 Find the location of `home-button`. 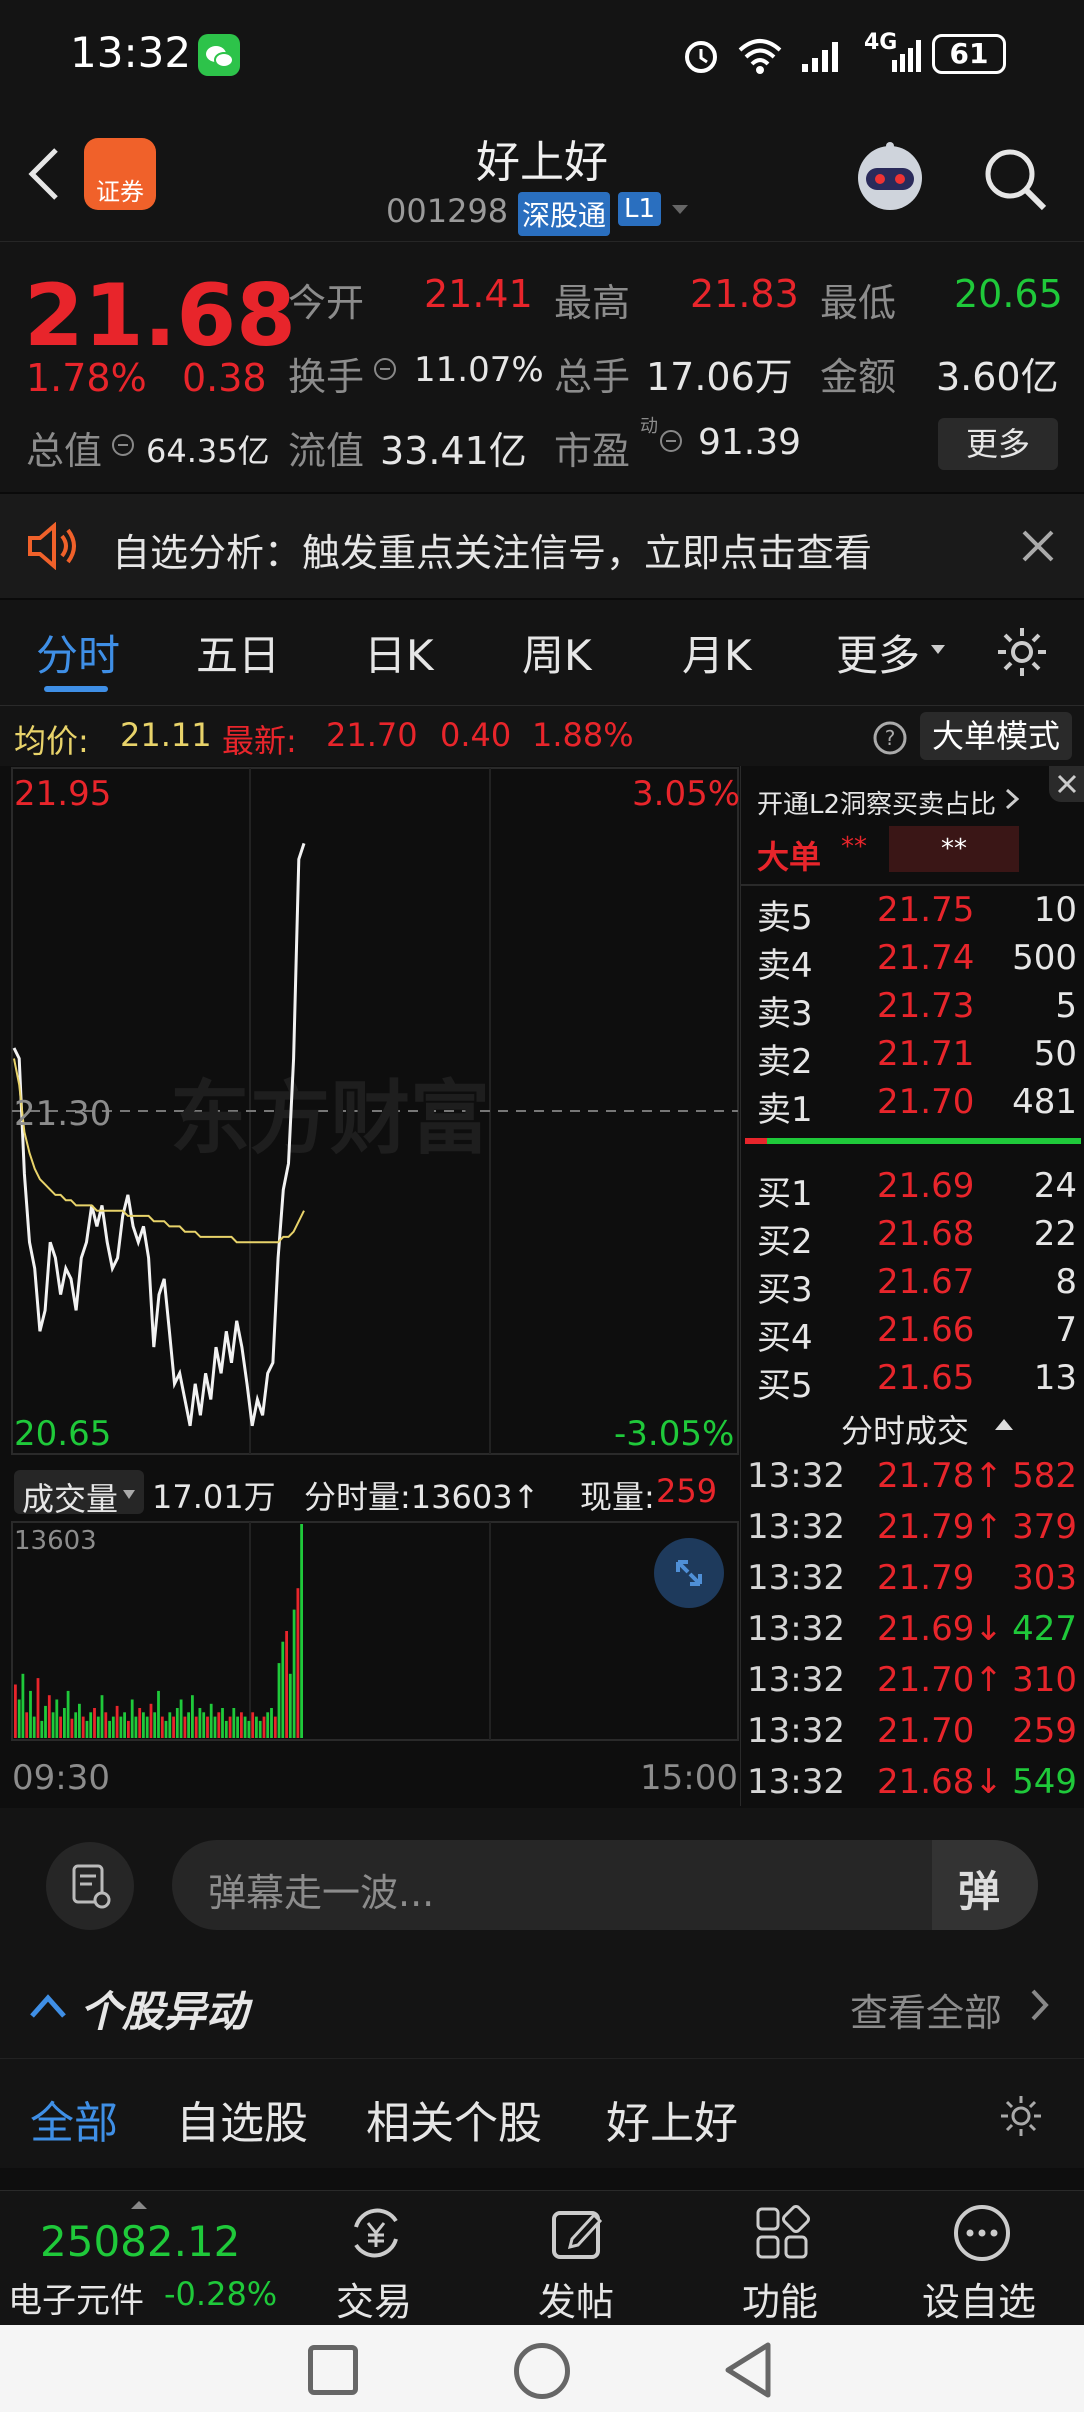

home-button is located at coordinates (542, 2371).